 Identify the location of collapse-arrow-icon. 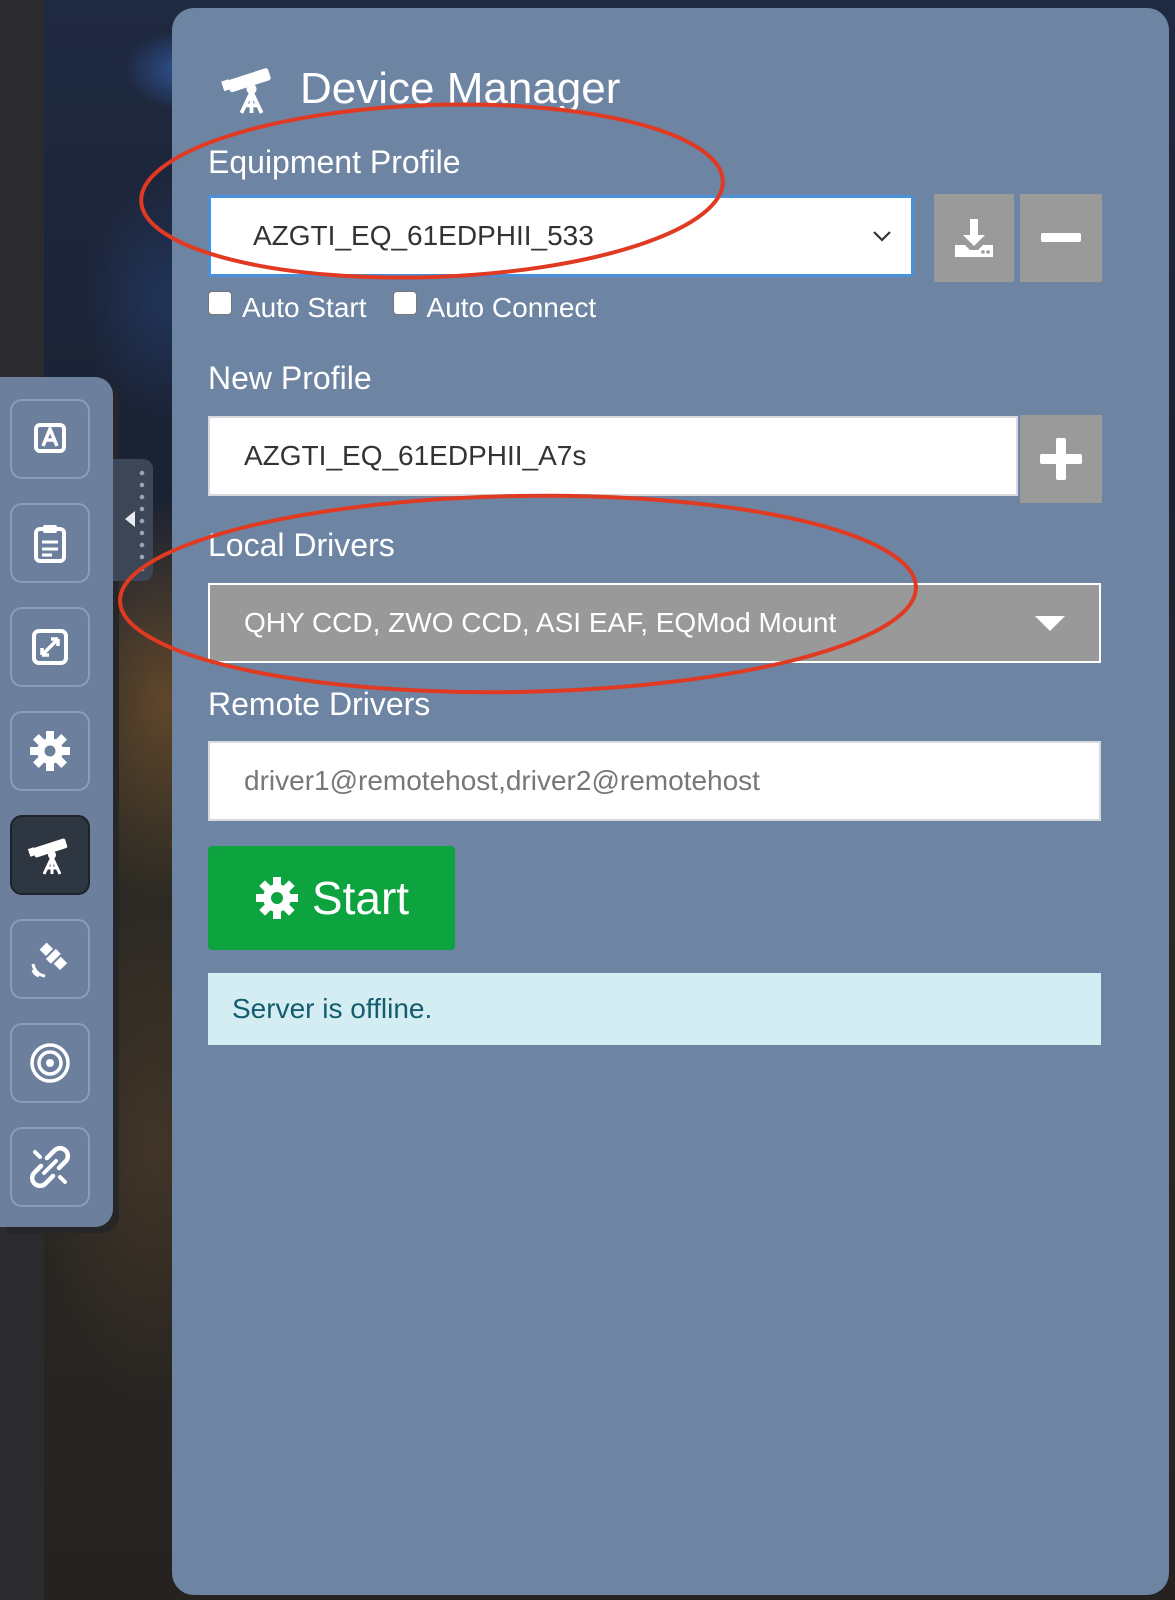
(130, 519).